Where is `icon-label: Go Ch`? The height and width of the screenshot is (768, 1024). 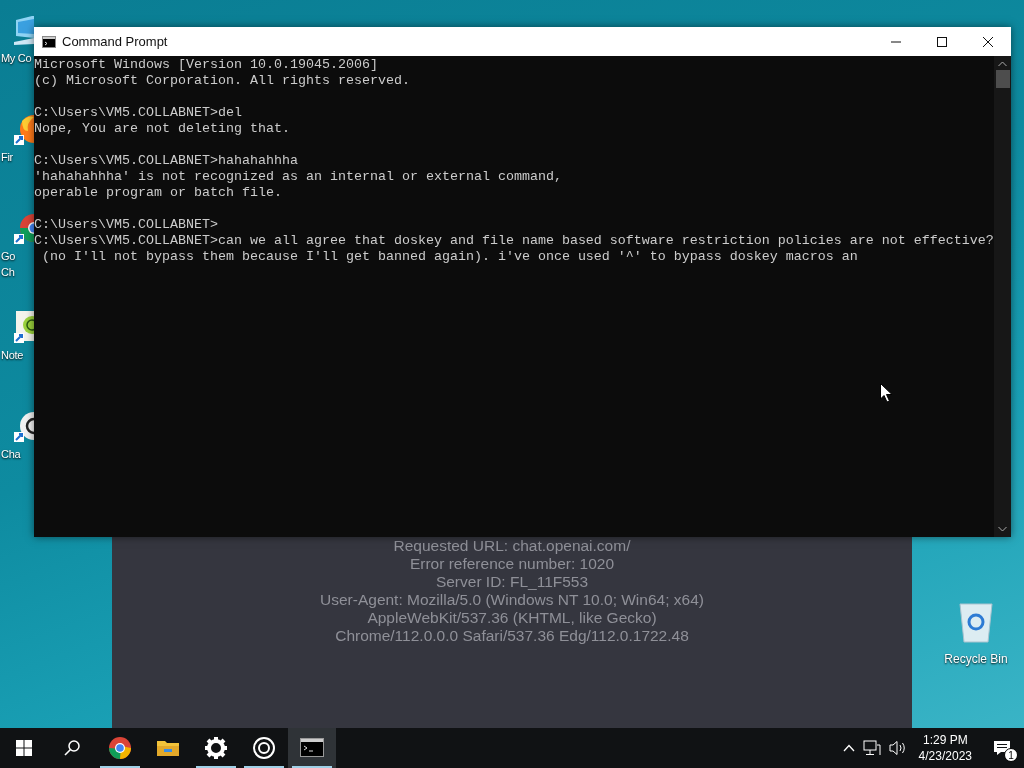
icon-label: Go Ch is located at coordinates (8, 264).